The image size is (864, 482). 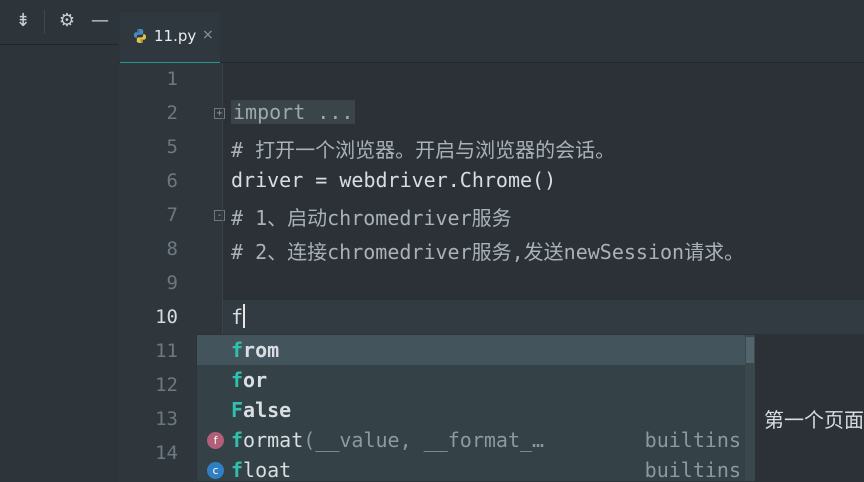 What do you see at coordinates (750, 350) in the screenshot?
I see `popup-scroll-thumb` at bounding box center [750, 350].